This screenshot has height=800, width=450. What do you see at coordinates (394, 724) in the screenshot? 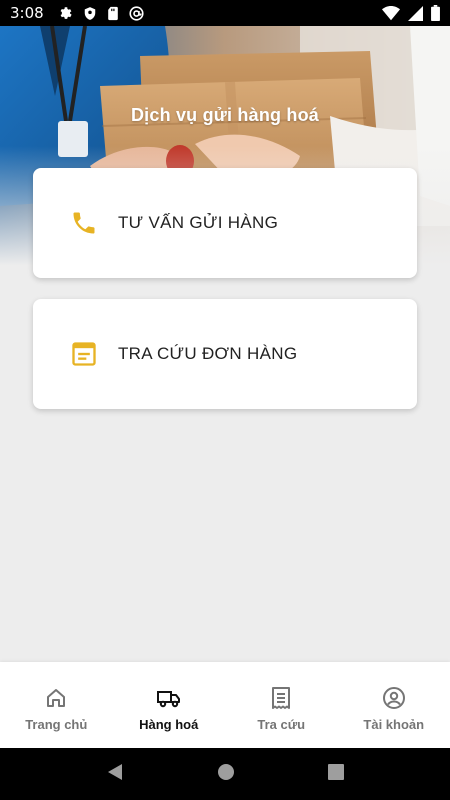
I see `nav-label: Tài khoản` at bounding box center [394, 724].